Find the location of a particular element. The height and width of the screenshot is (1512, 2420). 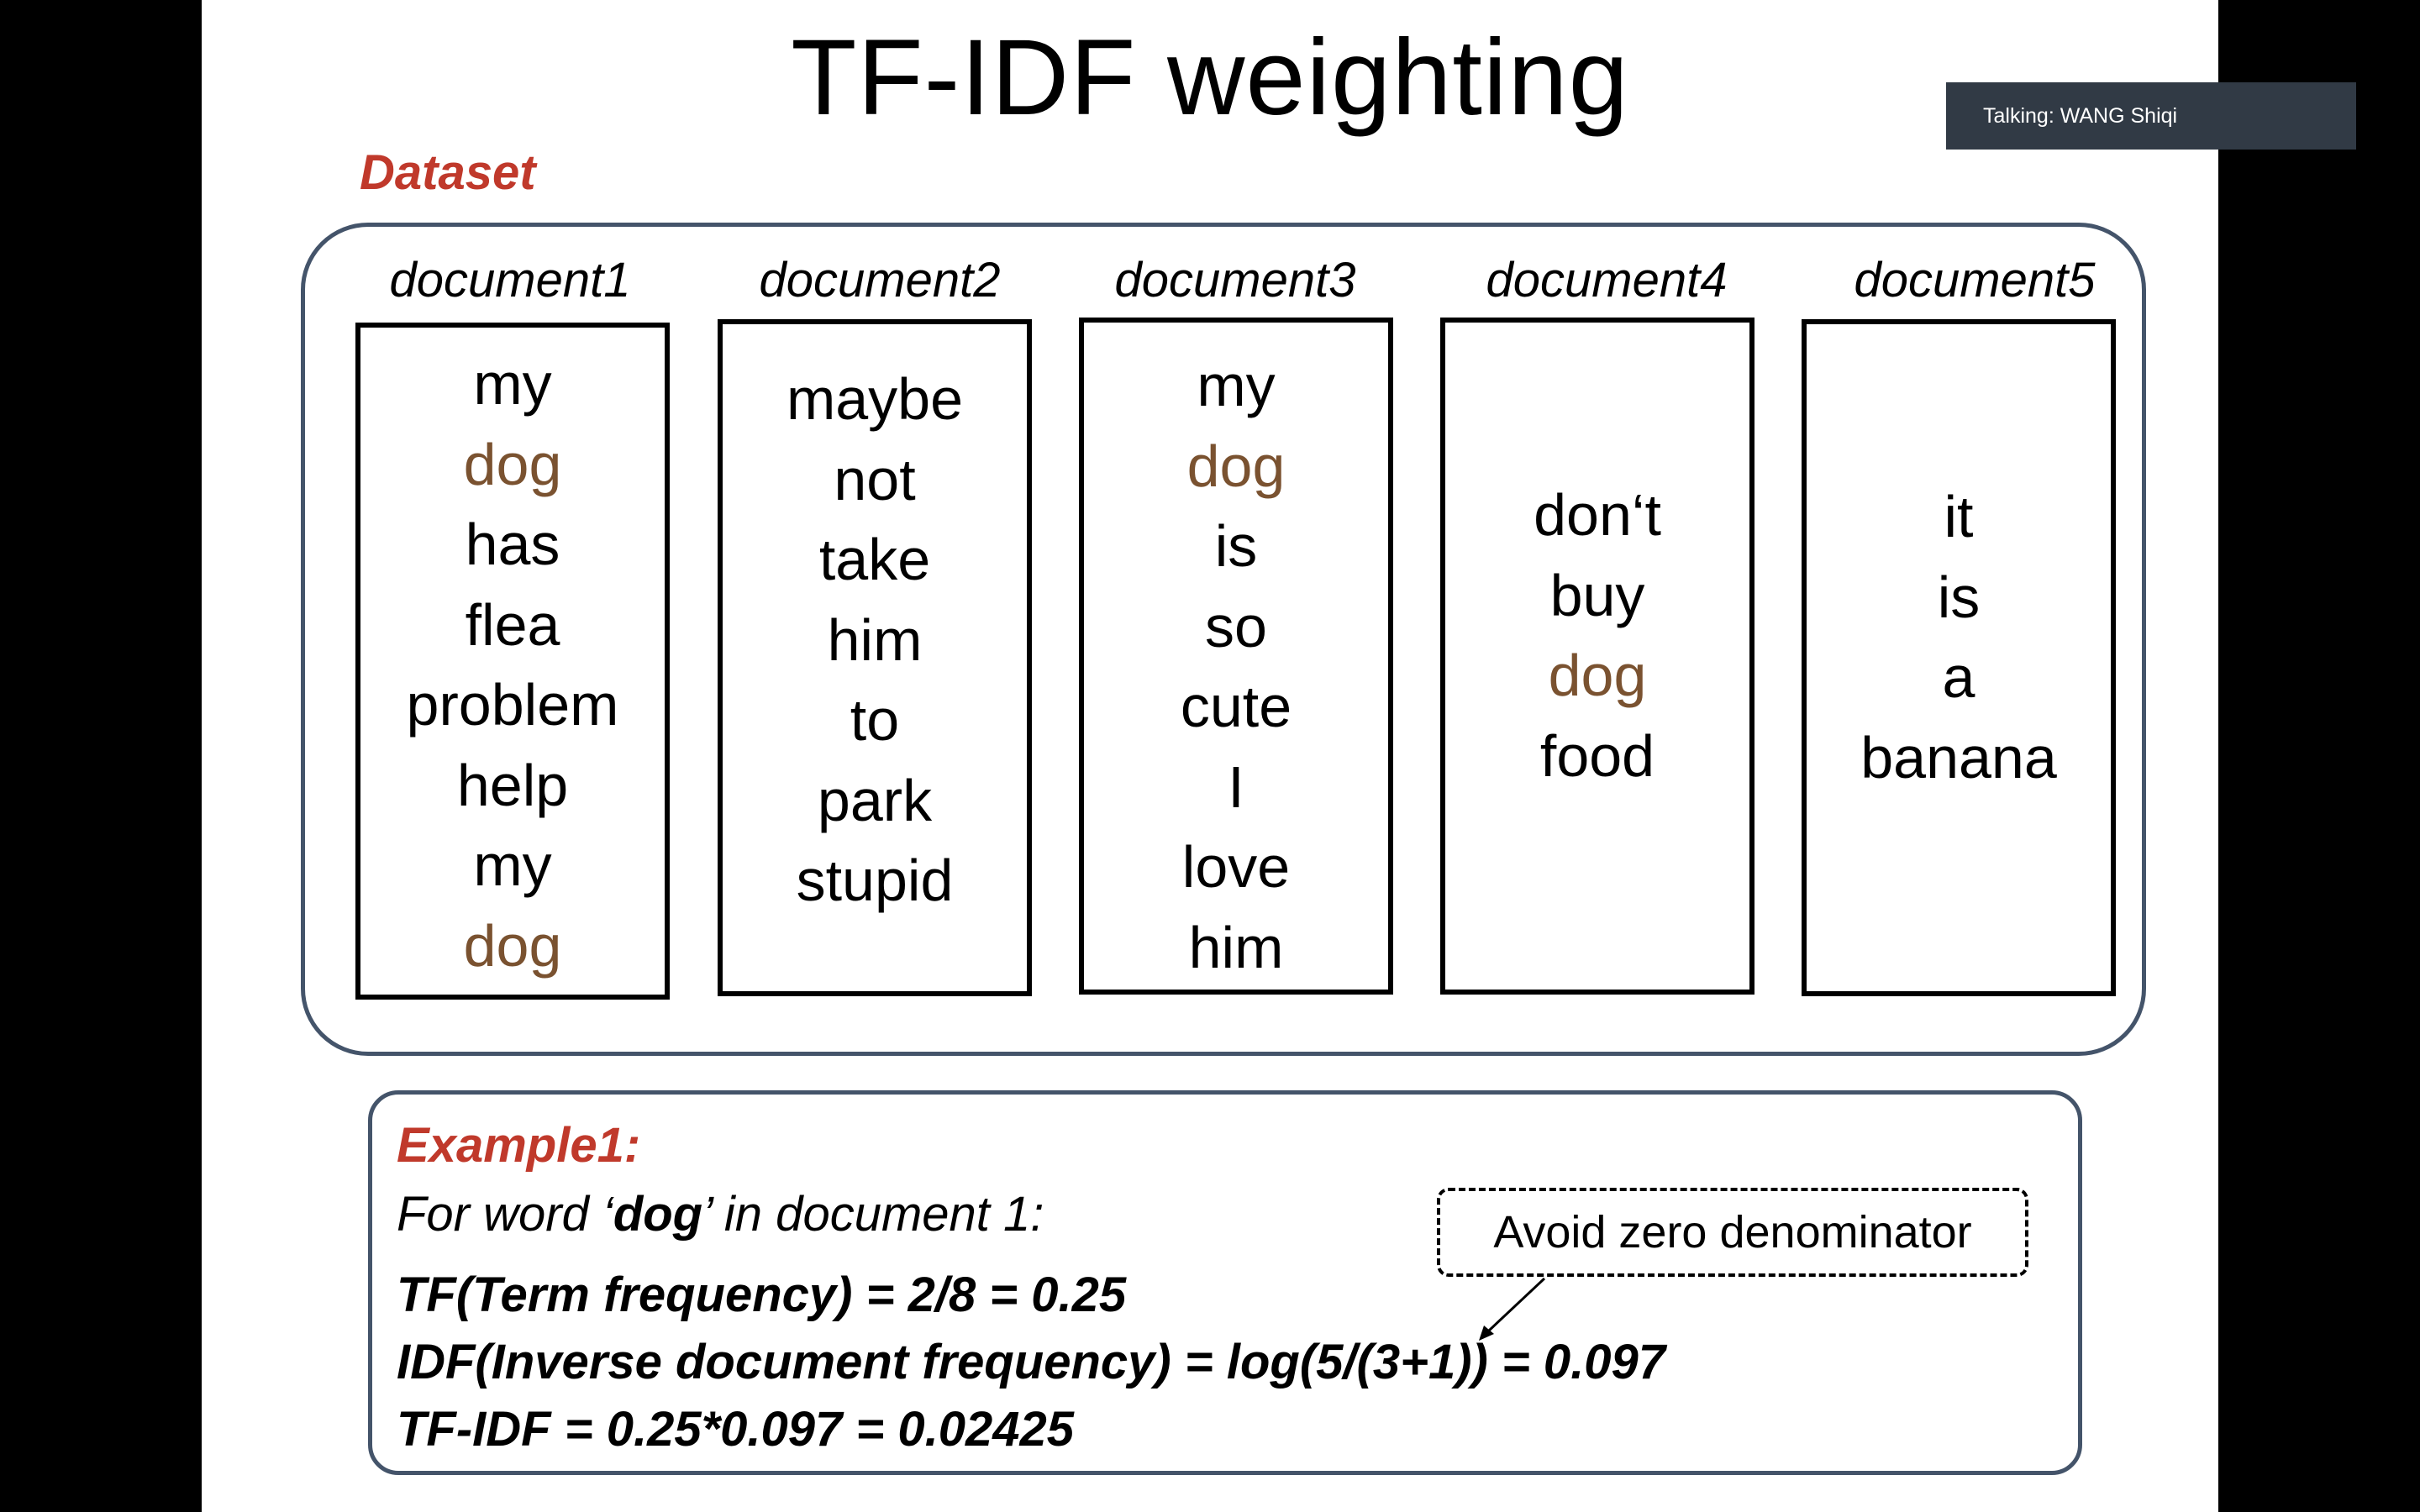

document-word: take is located at coordinates (874, 559).